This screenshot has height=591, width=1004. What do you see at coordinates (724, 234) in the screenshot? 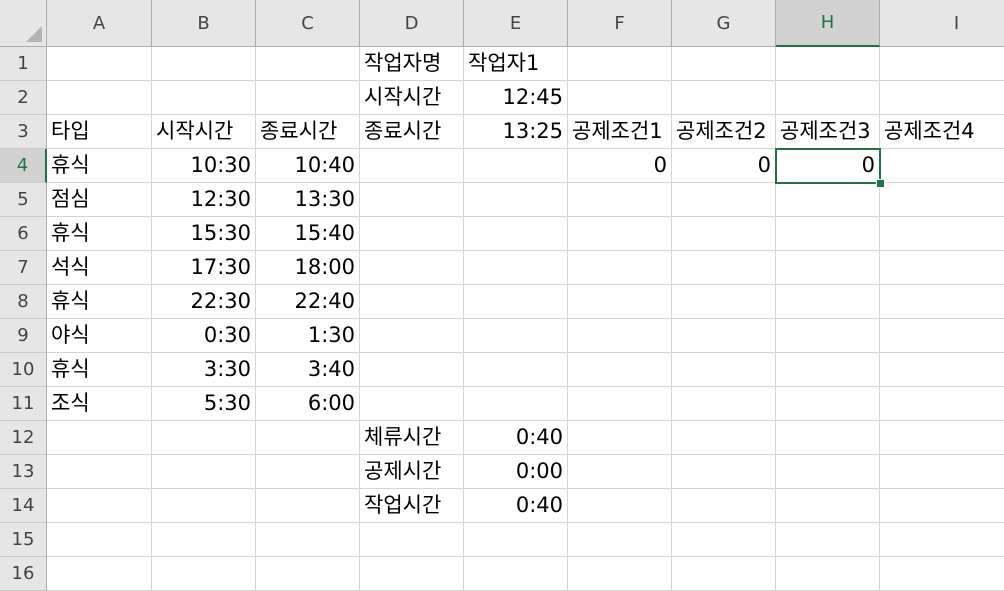
I see `cell-g6` at bounding box center [724, 234].